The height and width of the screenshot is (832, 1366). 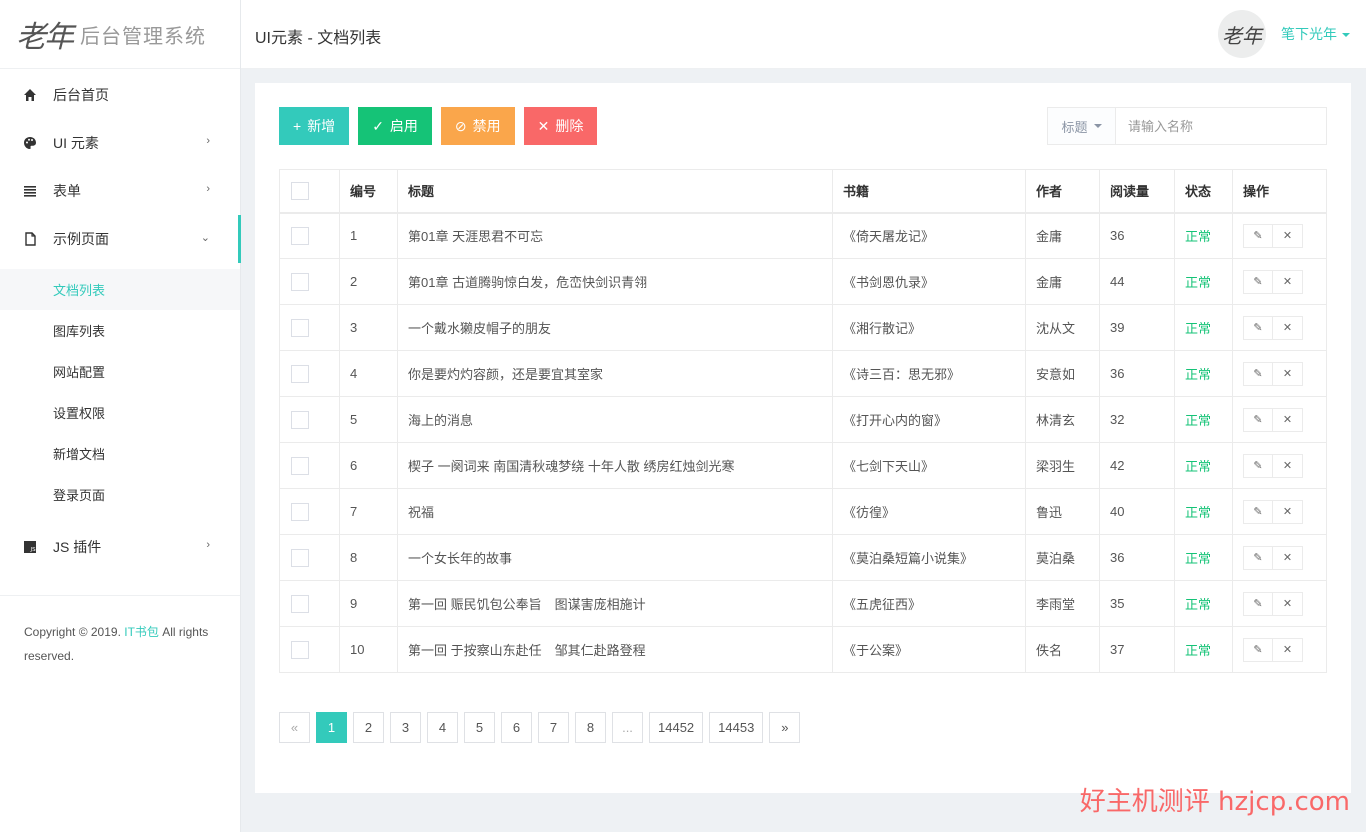 I want to click on row-author: 梁羽生, so click(x=1062, y=465).